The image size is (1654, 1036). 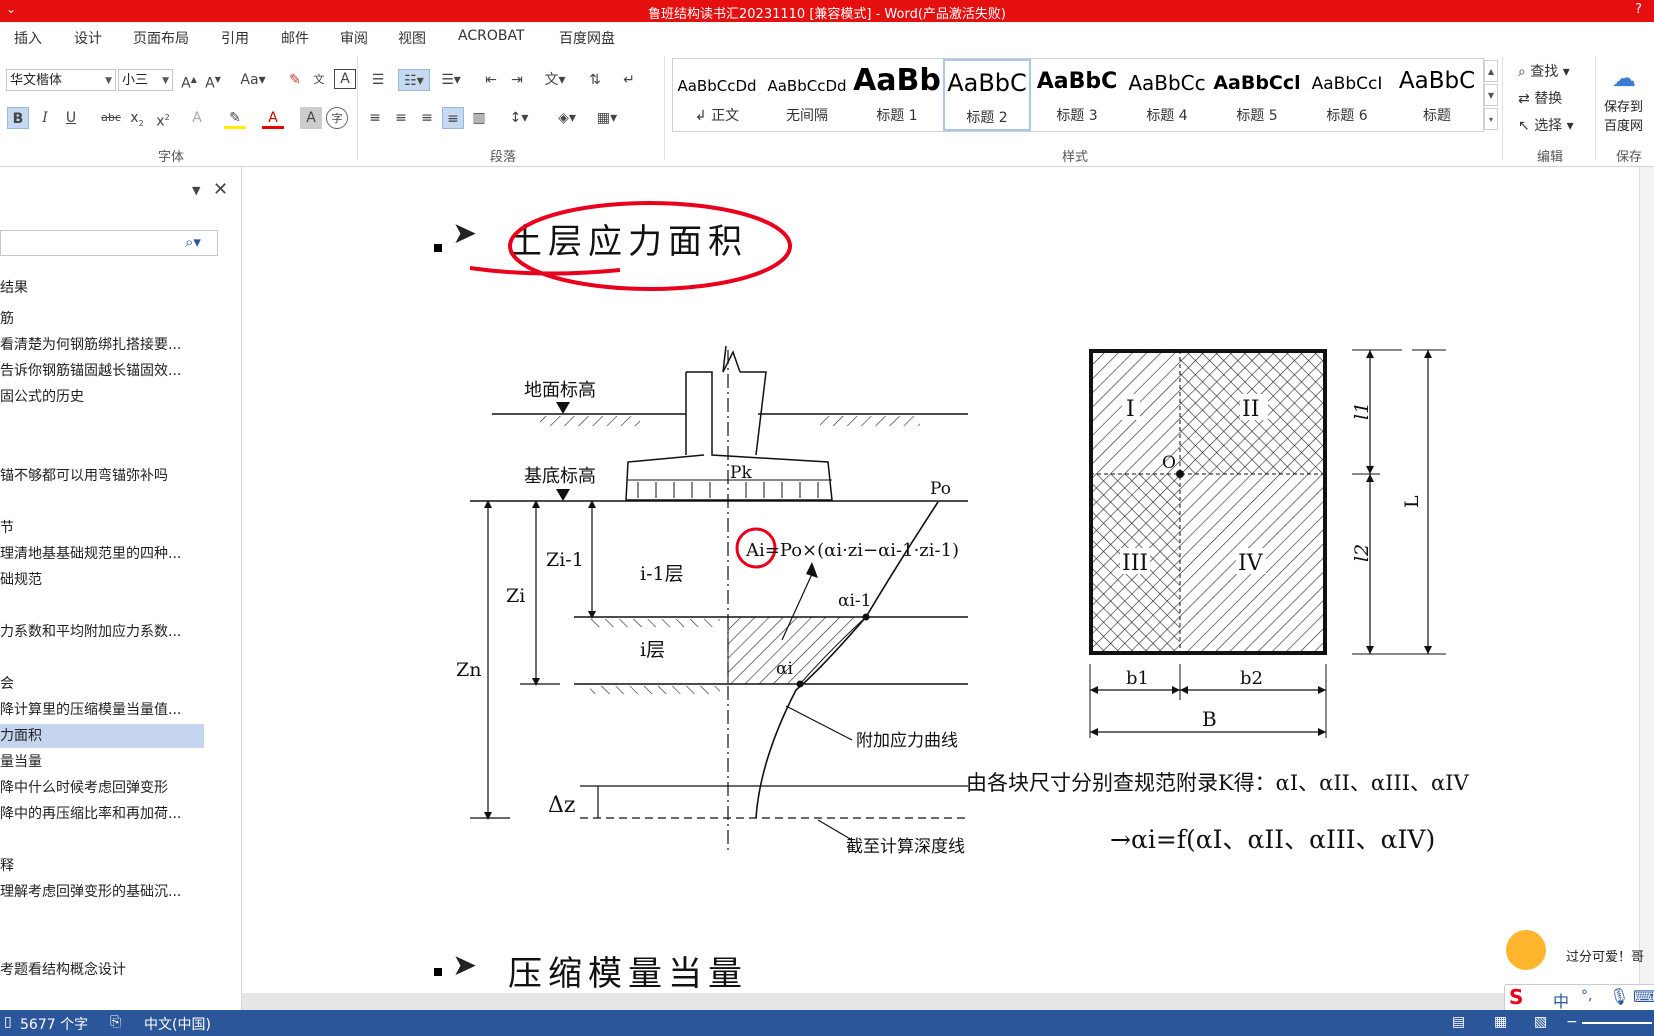 I want to click on stress-area-hatch, so click(x=797, y=650).